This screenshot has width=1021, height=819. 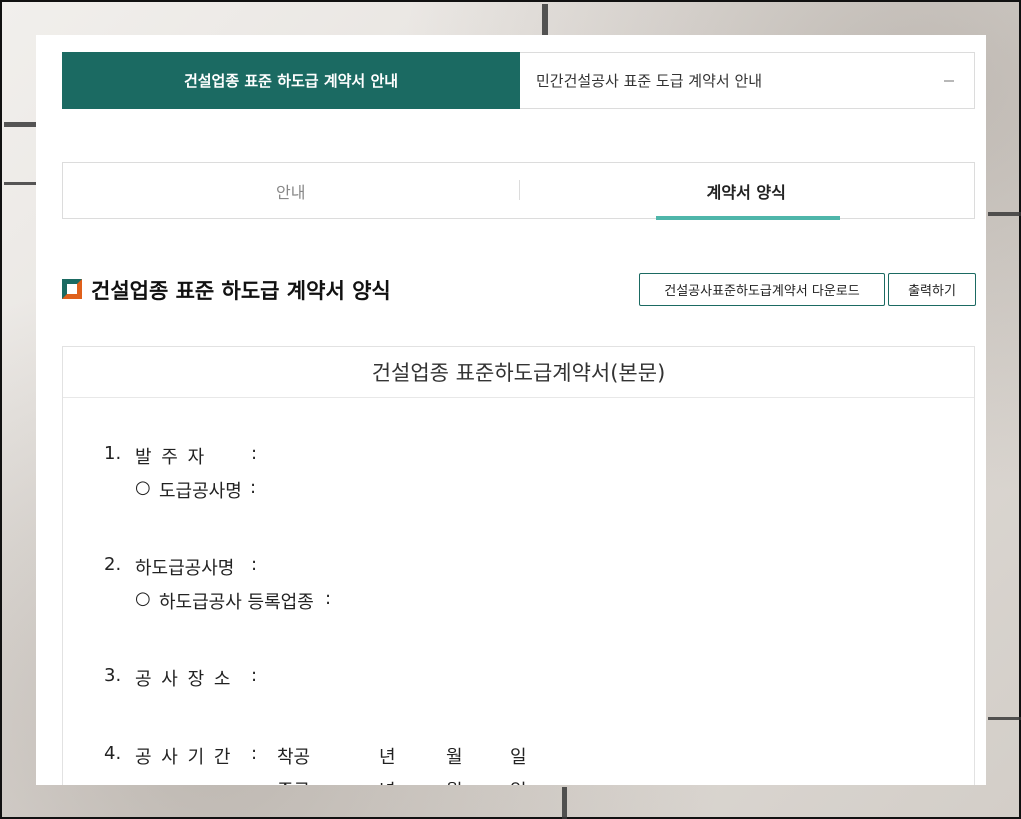 I want to click on section-square-icon, so click(x=72, y=289).